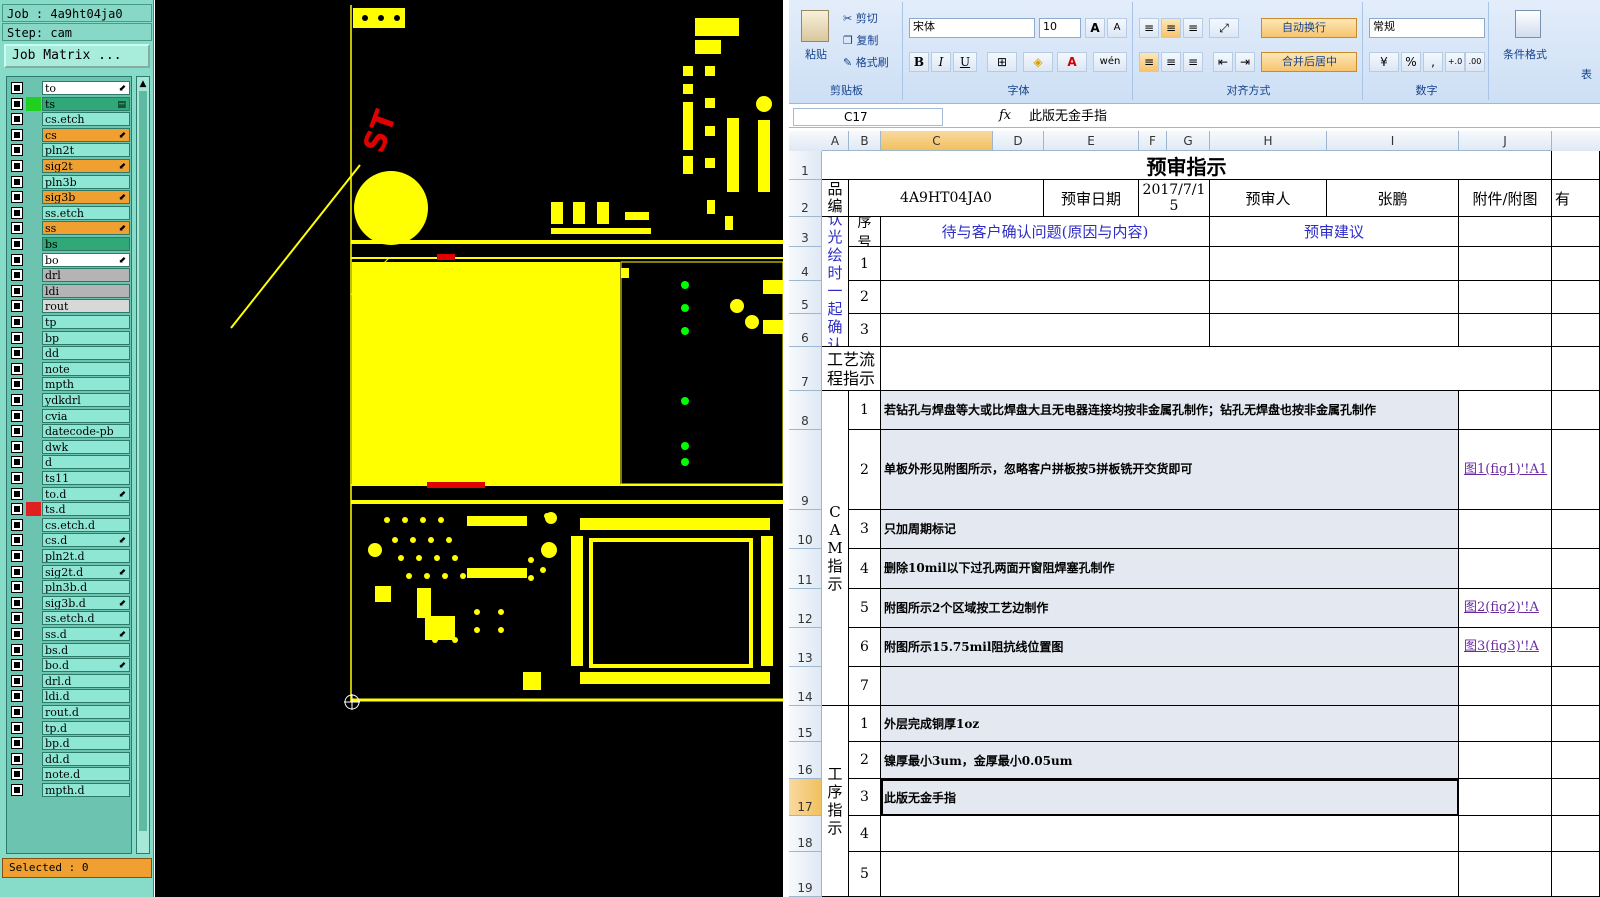 This screenshot has width=1600, height=897. I want to click on layer-row: cs.etch.d, so click(69, 524).